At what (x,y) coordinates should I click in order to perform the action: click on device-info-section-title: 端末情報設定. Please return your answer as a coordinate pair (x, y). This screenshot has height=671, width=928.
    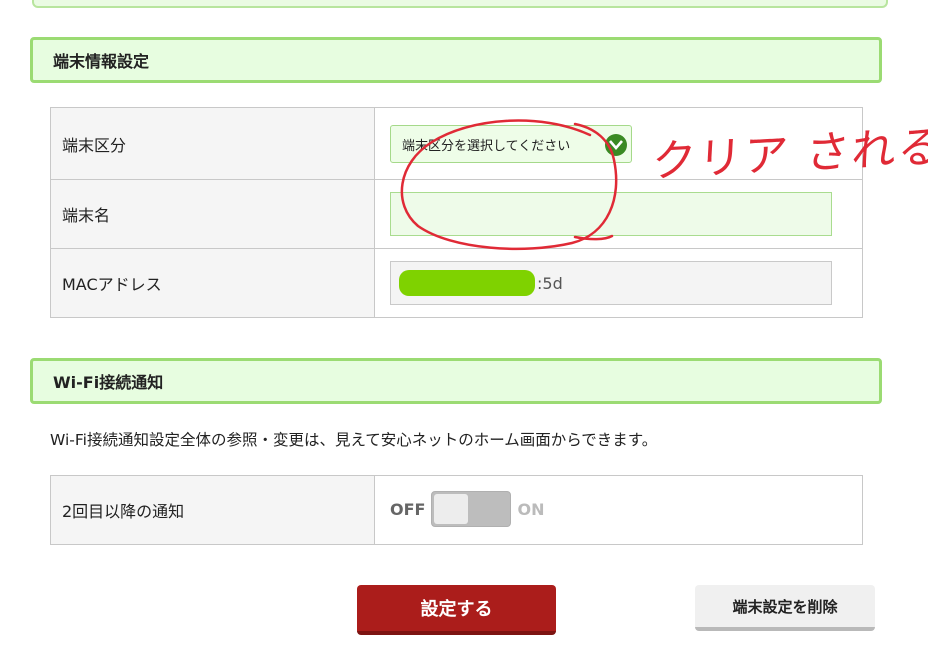
    Looking at the image, I should click on (101, 61).